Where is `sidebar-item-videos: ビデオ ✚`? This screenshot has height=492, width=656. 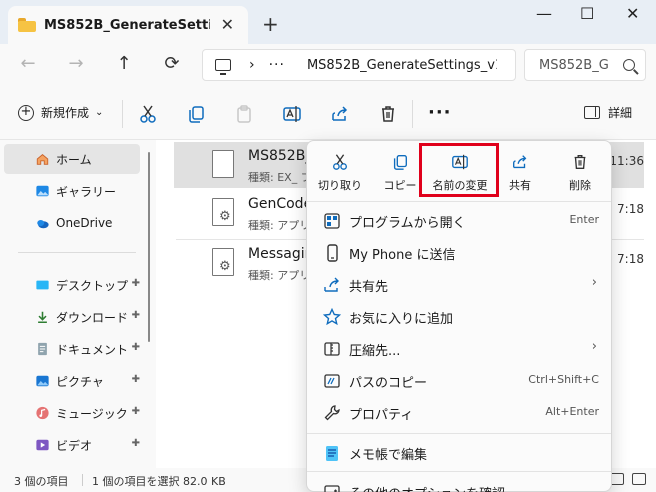 sidebar-item-videos: ビデオ ✚ is located at coordinates (72, 445).